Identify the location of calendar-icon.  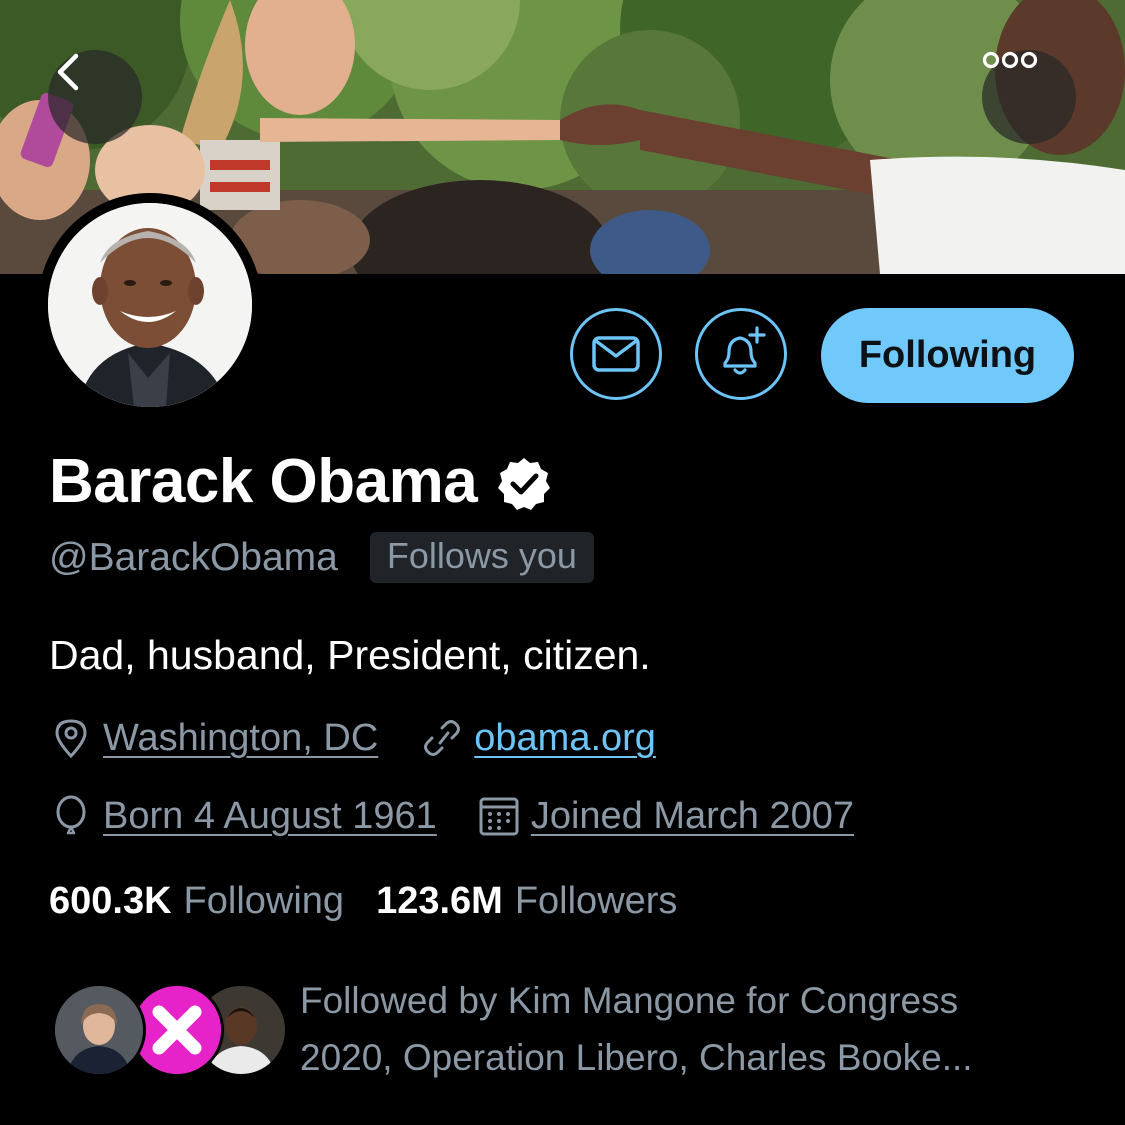
(499, 816).